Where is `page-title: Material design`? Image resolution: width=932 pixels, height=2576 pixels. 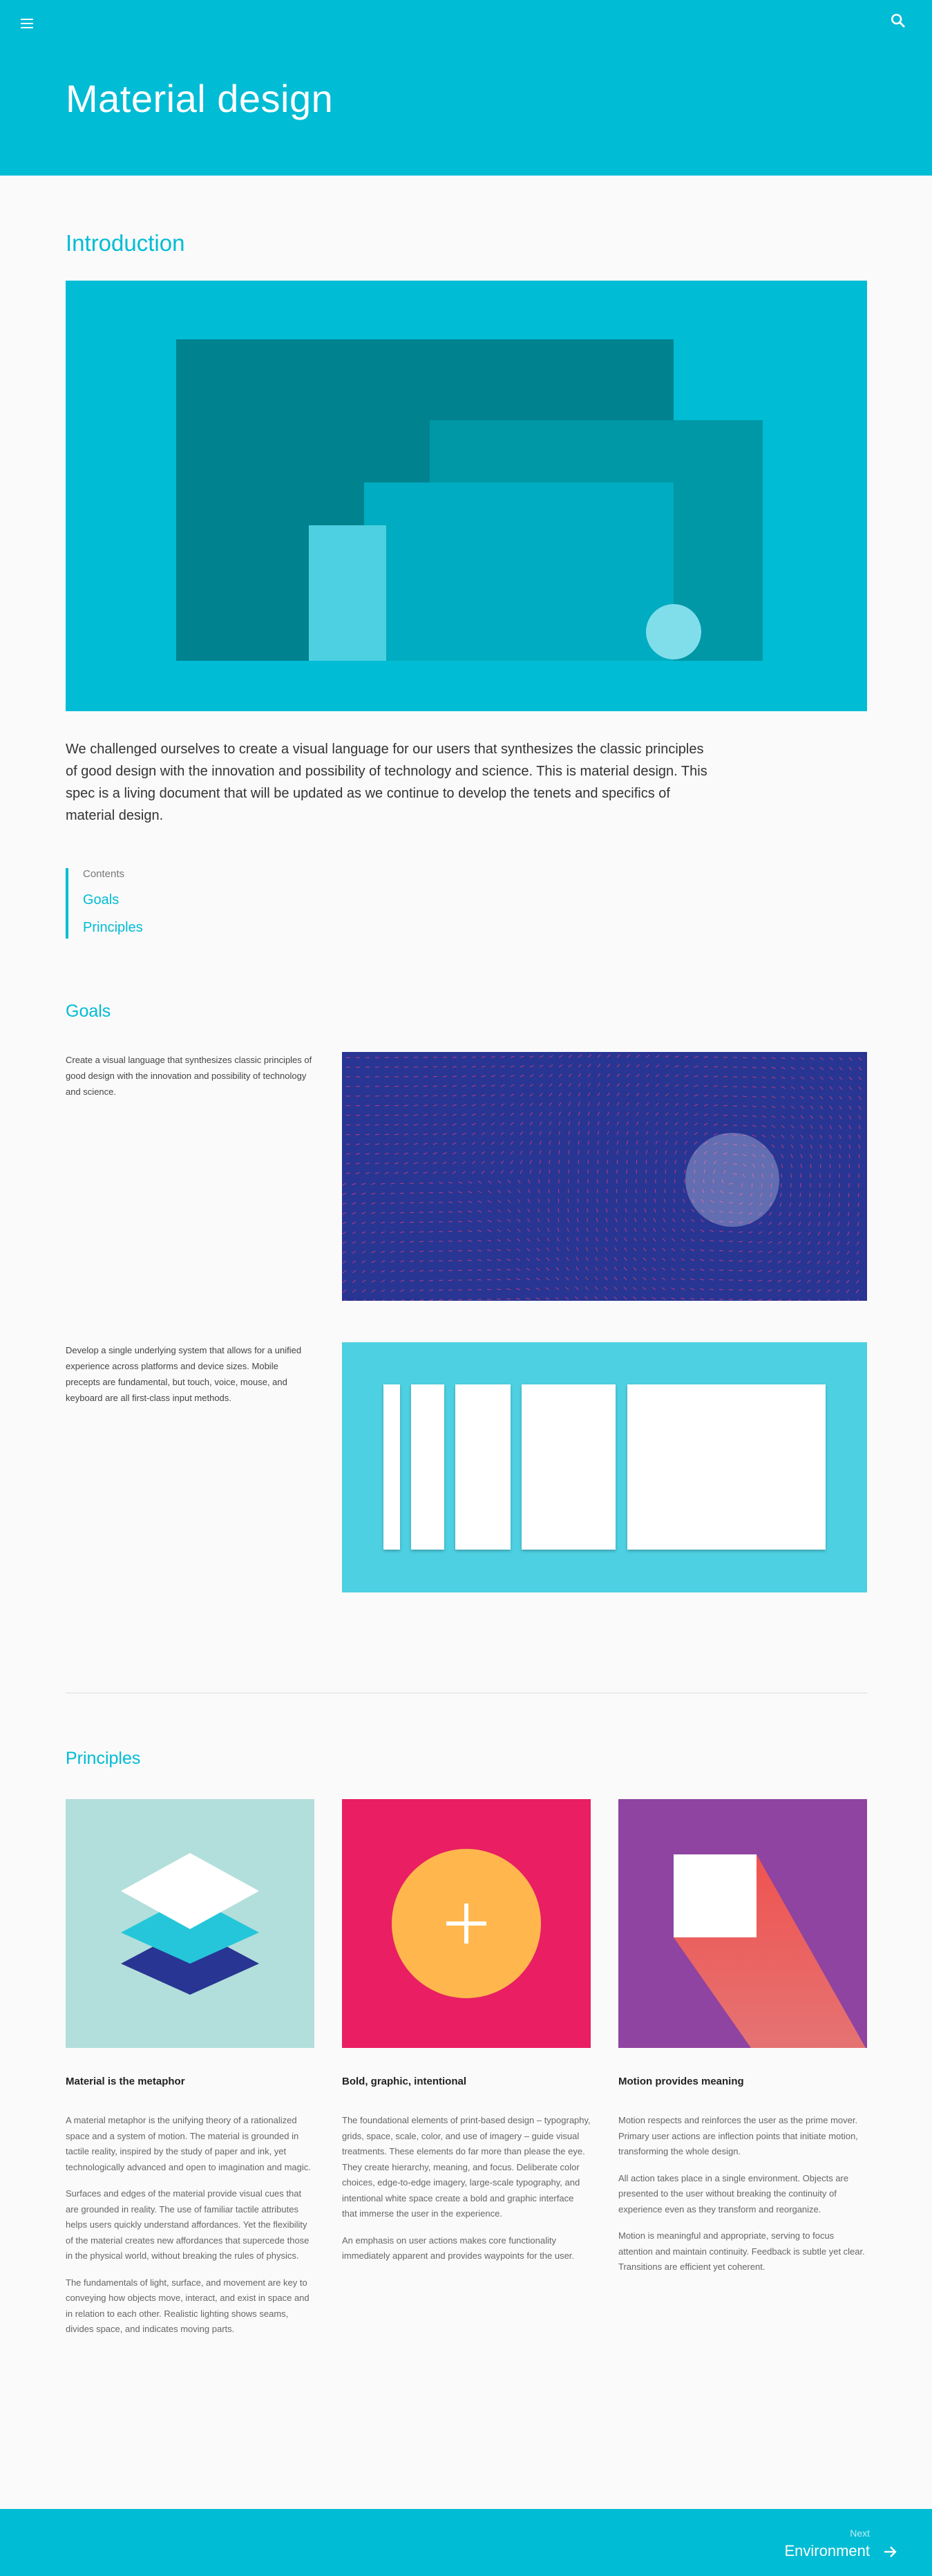
page-title: Material design is located at coordinates (200, 98).